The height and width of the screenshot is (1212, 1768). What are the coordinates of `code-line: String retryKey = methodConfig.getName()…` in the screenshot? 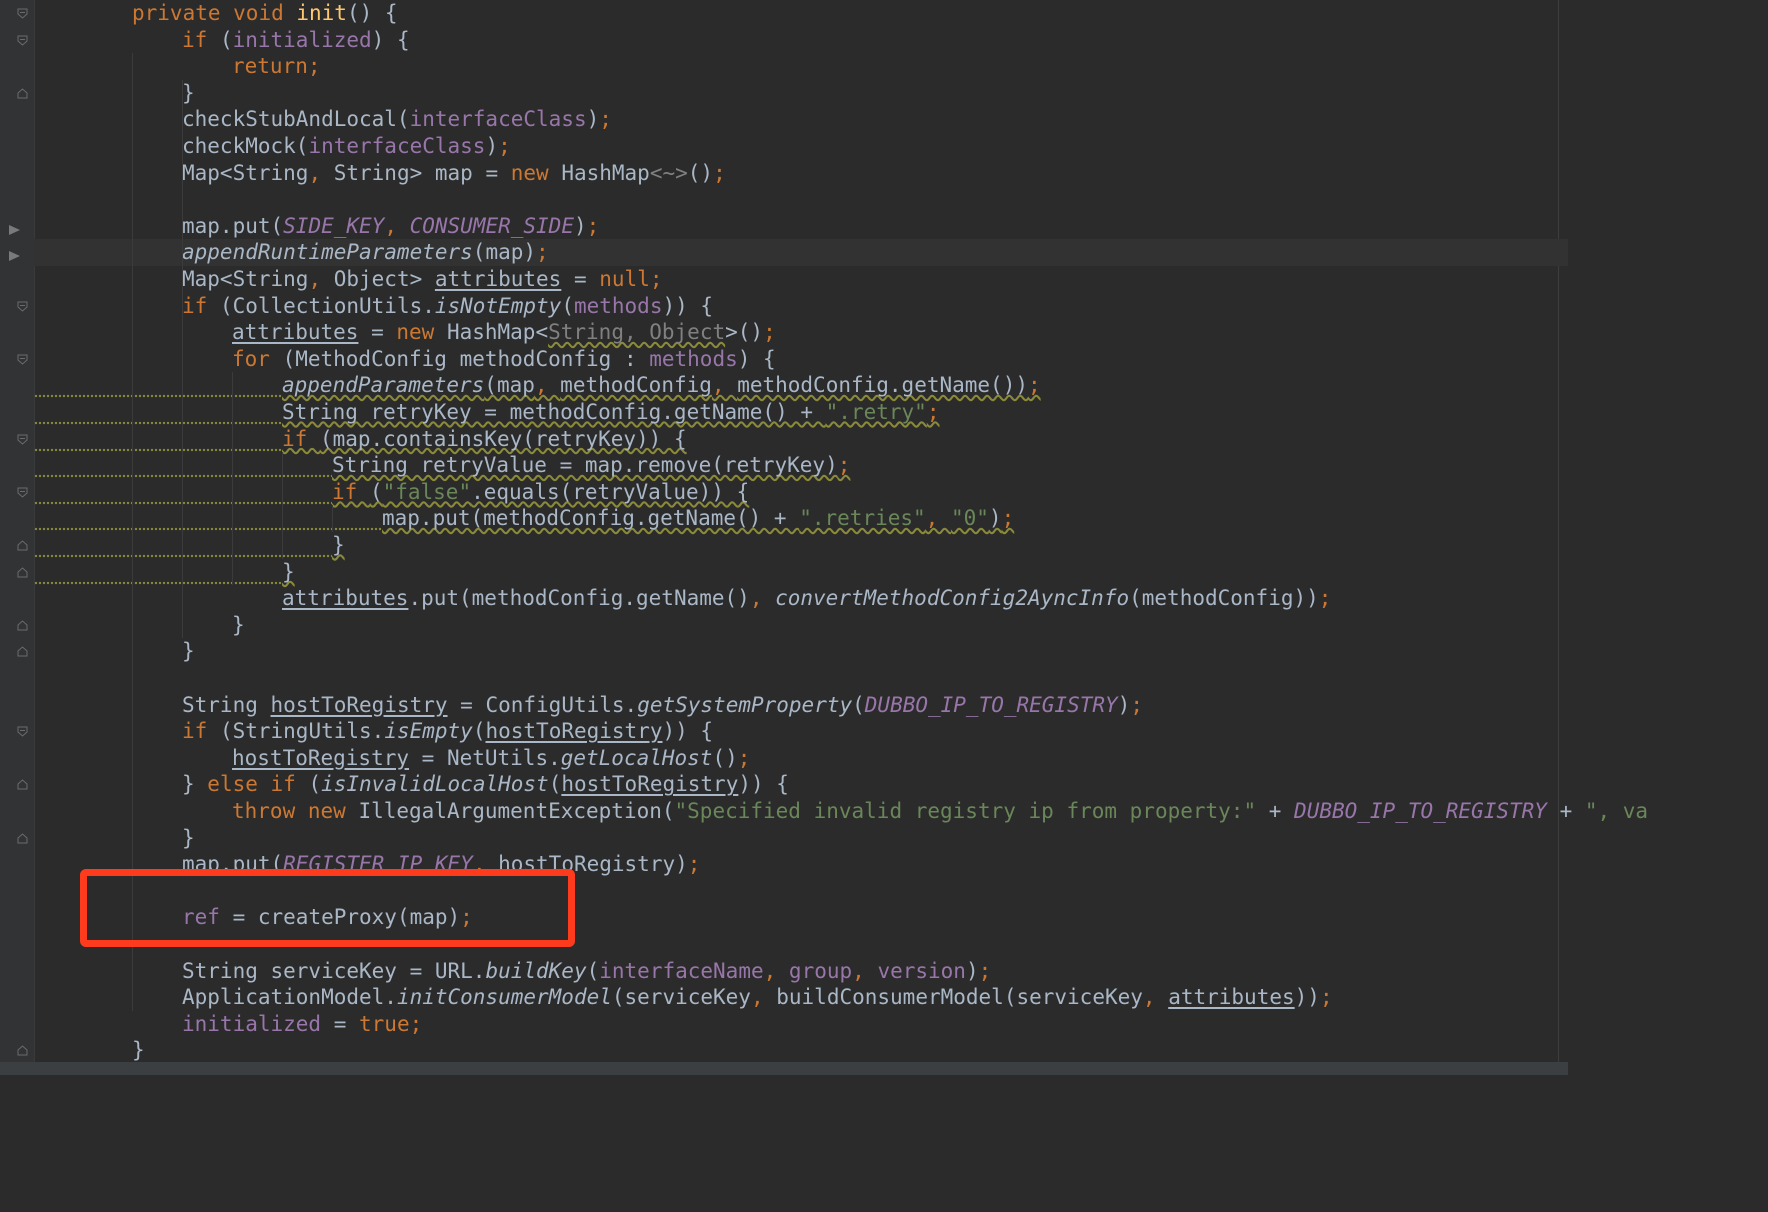 It's located at (610, 412).